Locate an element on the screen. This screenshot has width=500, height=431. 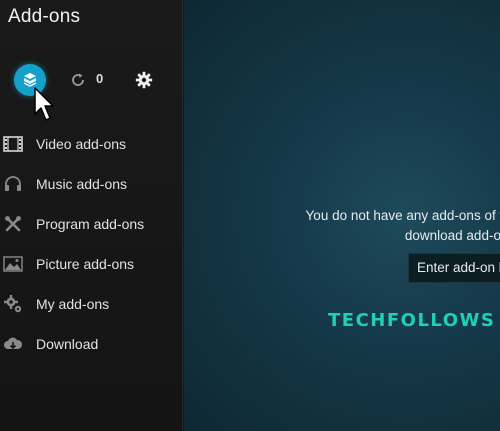
tools-icon is located at coordinates (13, 224).